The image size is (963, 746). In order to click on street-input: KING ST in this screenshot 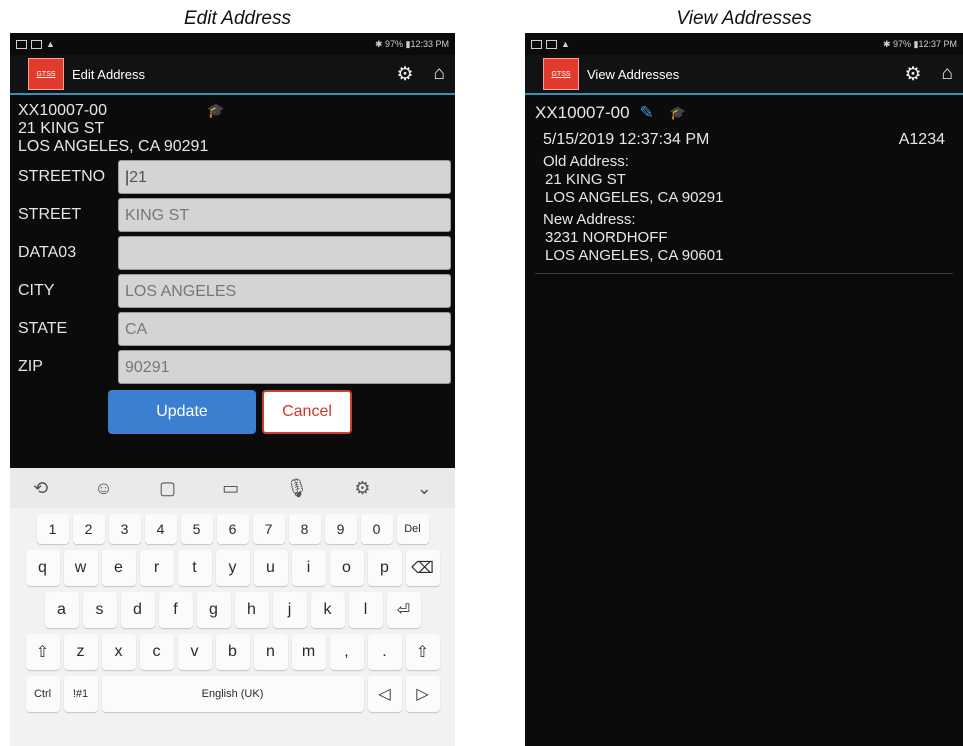, I will do `click(284, 215)`.